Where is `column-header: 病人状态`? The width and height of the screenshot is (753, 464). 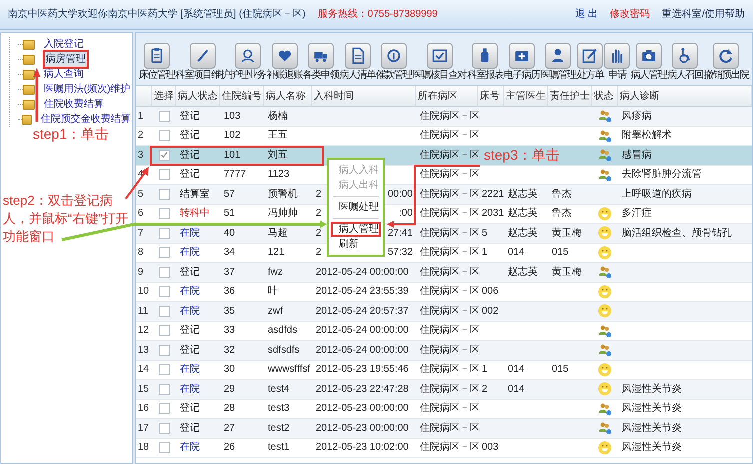
column-header: 病人状态 is located at coordinates (198, 96).